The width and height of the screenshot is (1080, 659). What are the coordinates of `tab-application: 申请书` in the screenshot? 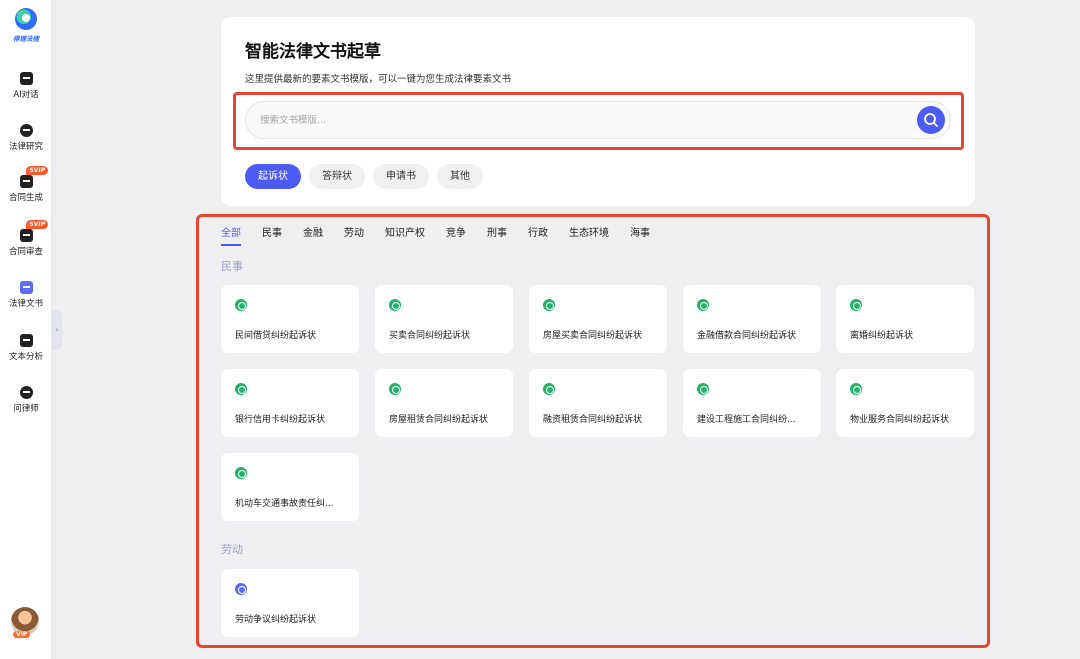 It's located at (401, 176).